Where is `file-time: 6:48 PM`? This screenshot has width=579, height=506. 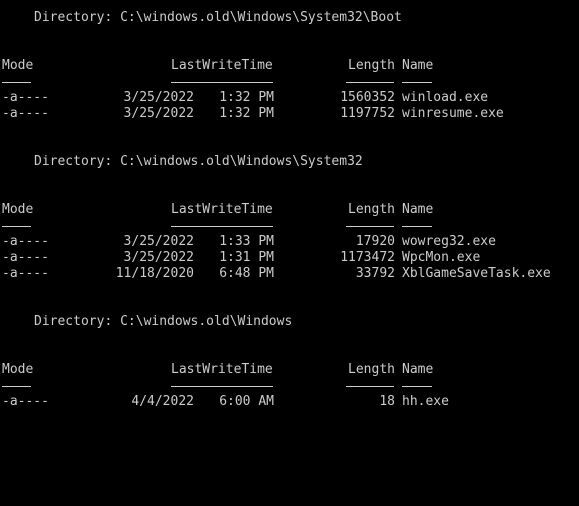
file-time: 6:48 PM is located at coordinates (246, 273).